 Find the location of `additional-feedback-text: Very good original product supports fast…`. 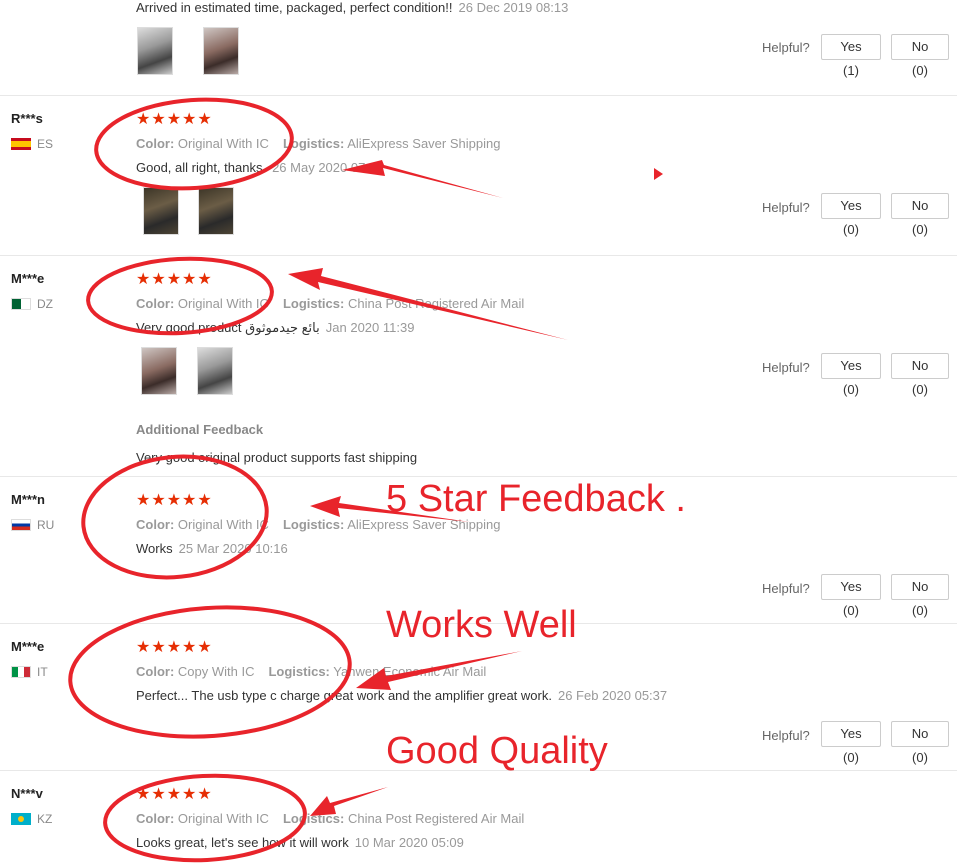

additional-feedback-text: Very good original product supports fast… is located at coordinates (277, 457).